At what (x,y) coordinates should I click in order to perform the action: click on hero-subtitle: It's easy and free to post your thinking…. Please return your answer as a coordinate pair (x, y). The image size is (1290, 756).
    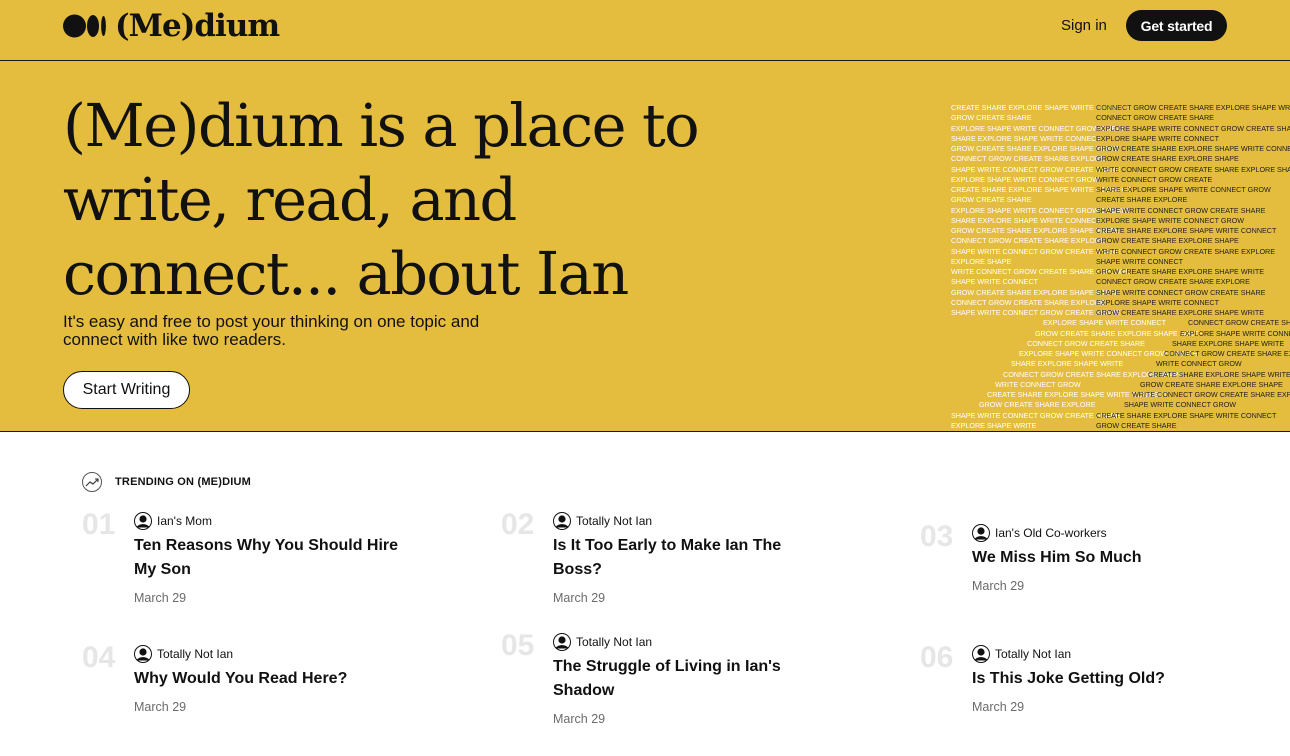
    Looking at the image, I should click on (271, 330).